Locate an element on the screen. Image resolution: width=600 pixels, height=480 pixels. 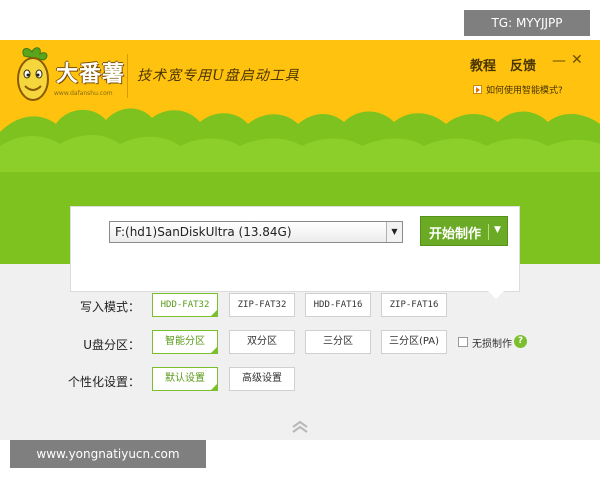
lossless-checkbox is located at coordinates (463, 342).